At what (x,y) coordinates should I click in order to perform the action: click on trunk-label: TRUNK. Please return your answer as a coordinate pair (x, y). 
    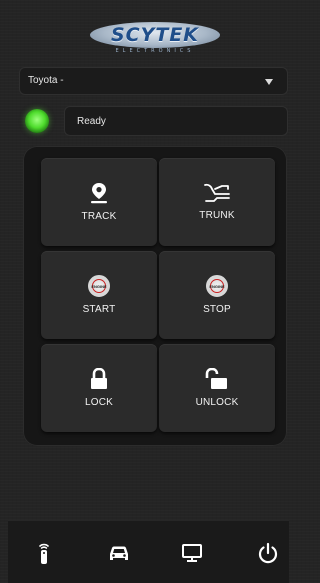
    Looking at the image, I should click on (217, 215).